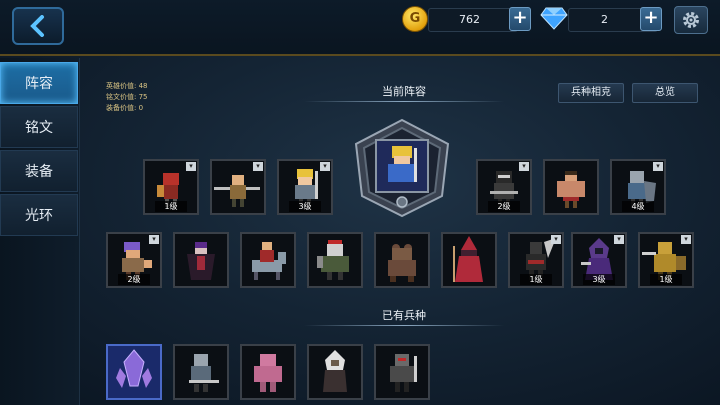 This screenshot has height=405, width=720. What do you see at coordinates (404, 325) in the screenshot?
I see `owned-title-underline` at bounding box center [404, 325].